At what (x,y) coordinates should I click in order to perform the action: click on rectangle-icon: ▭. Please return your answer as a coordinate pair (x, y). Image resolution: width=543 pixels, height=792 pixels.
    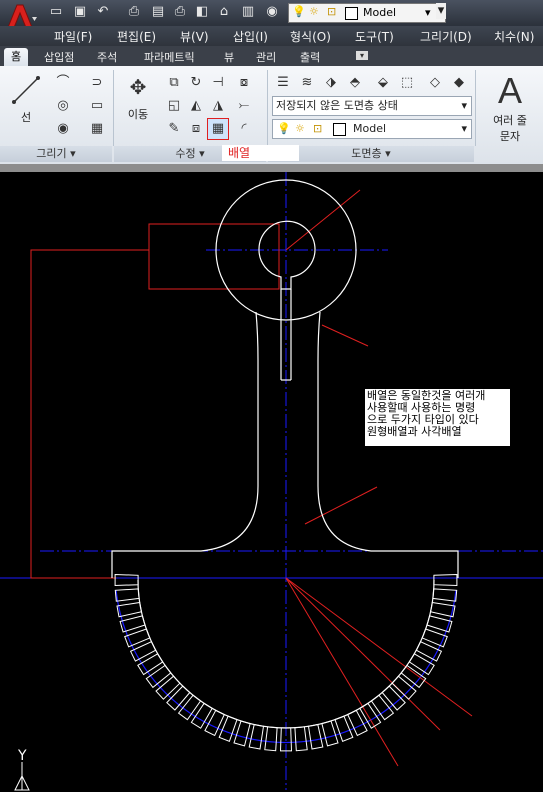
    Looking at the image, I should click on (97, 106).